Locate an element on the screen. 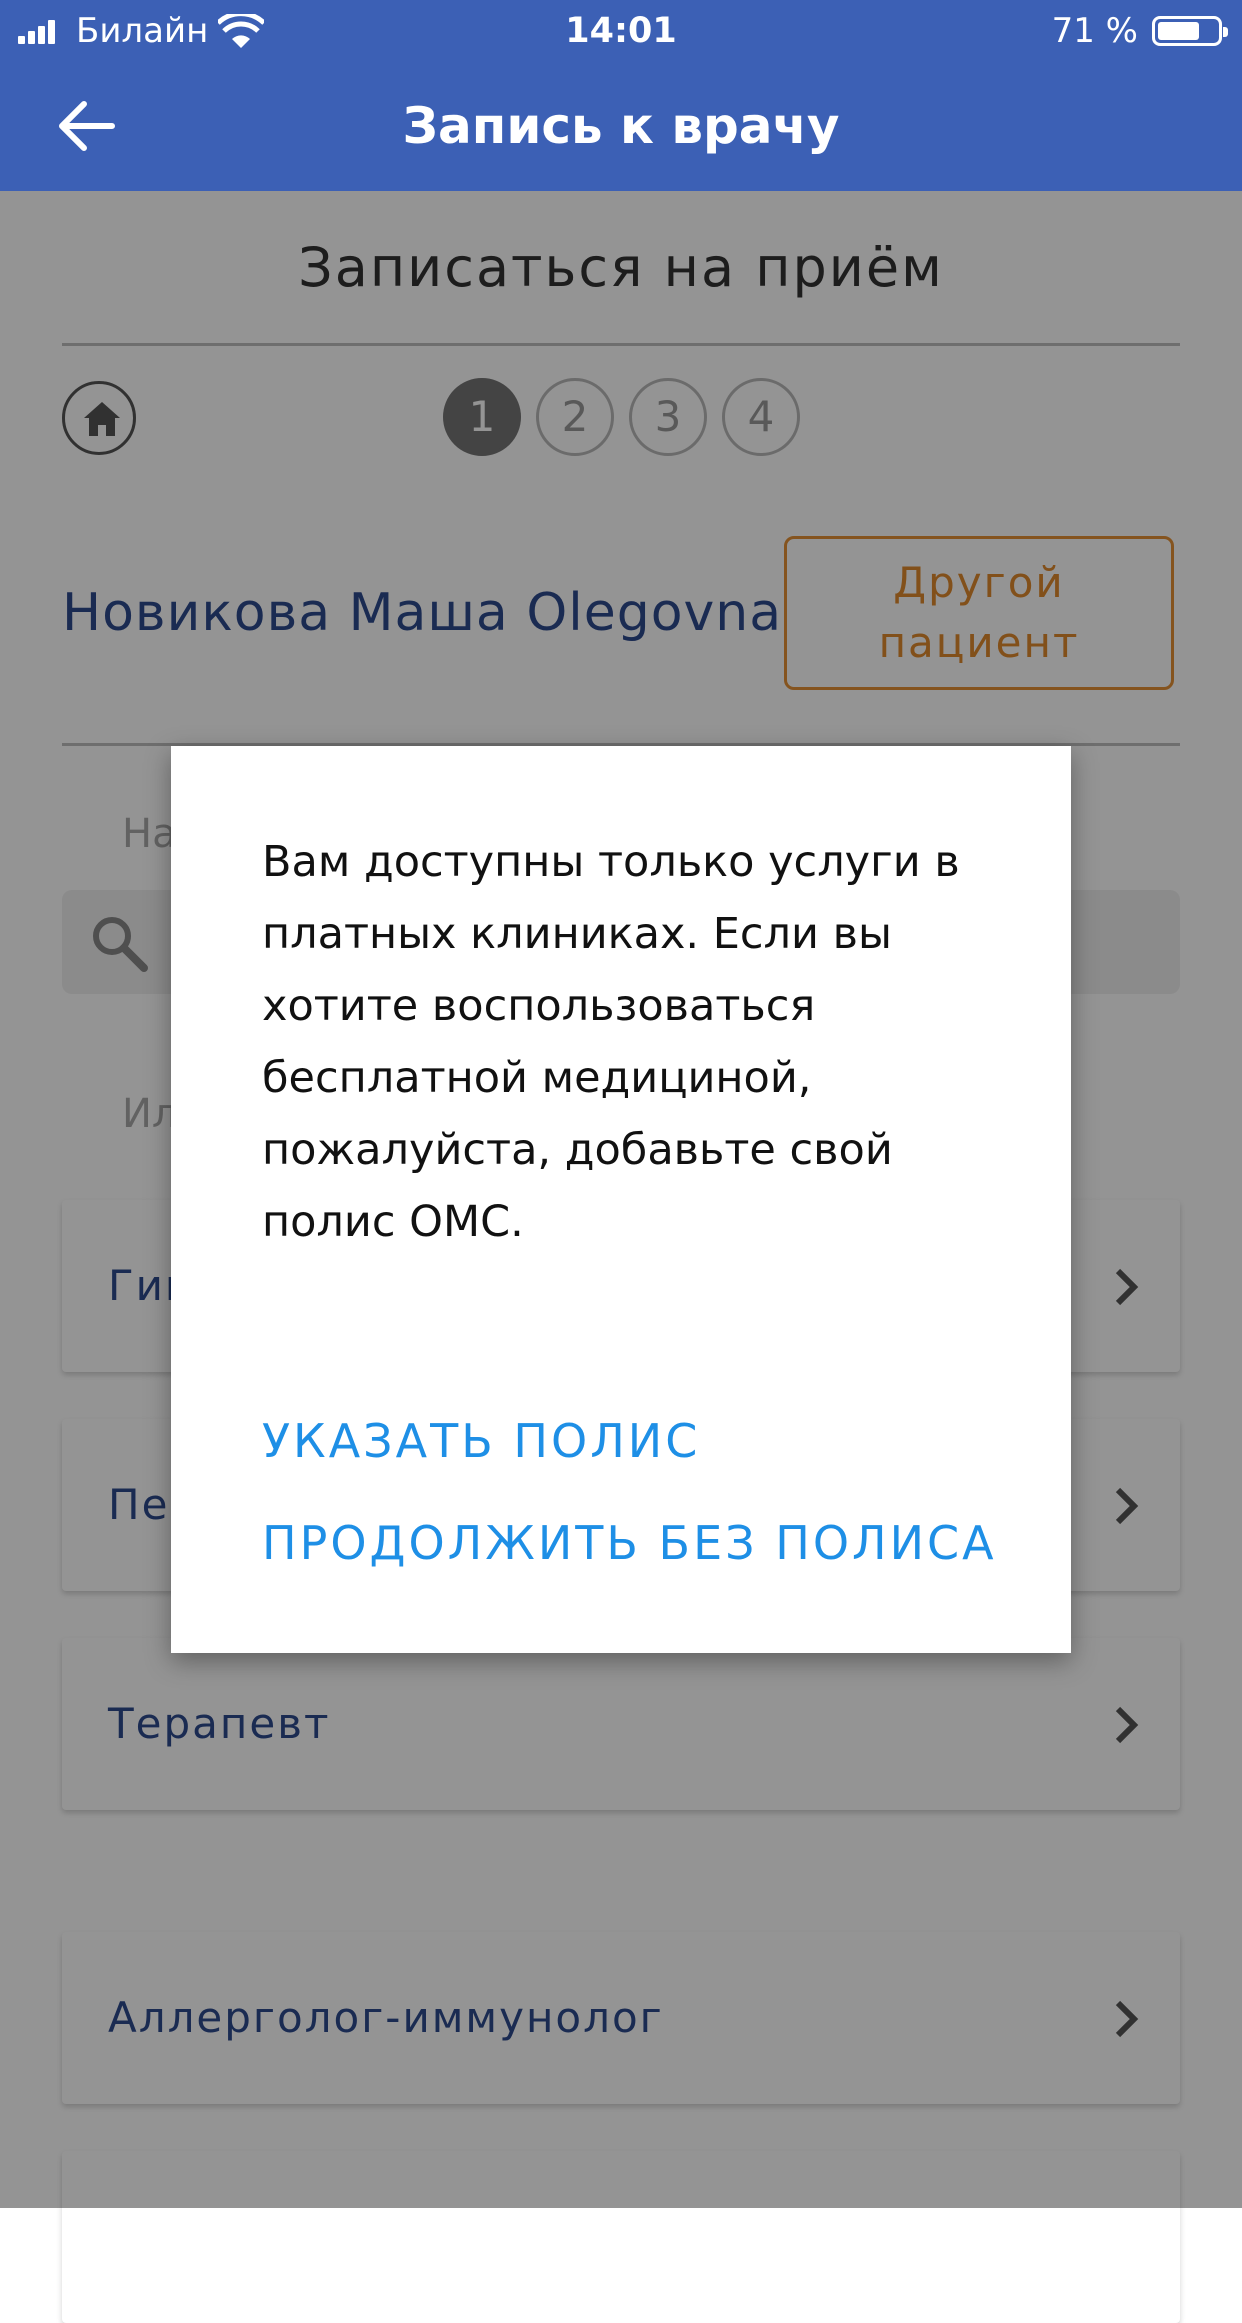 The image size is (1242, 2323). app-bar: Билайн 14:01 71 % Запись к врачу is located at coordinates (621, 95).